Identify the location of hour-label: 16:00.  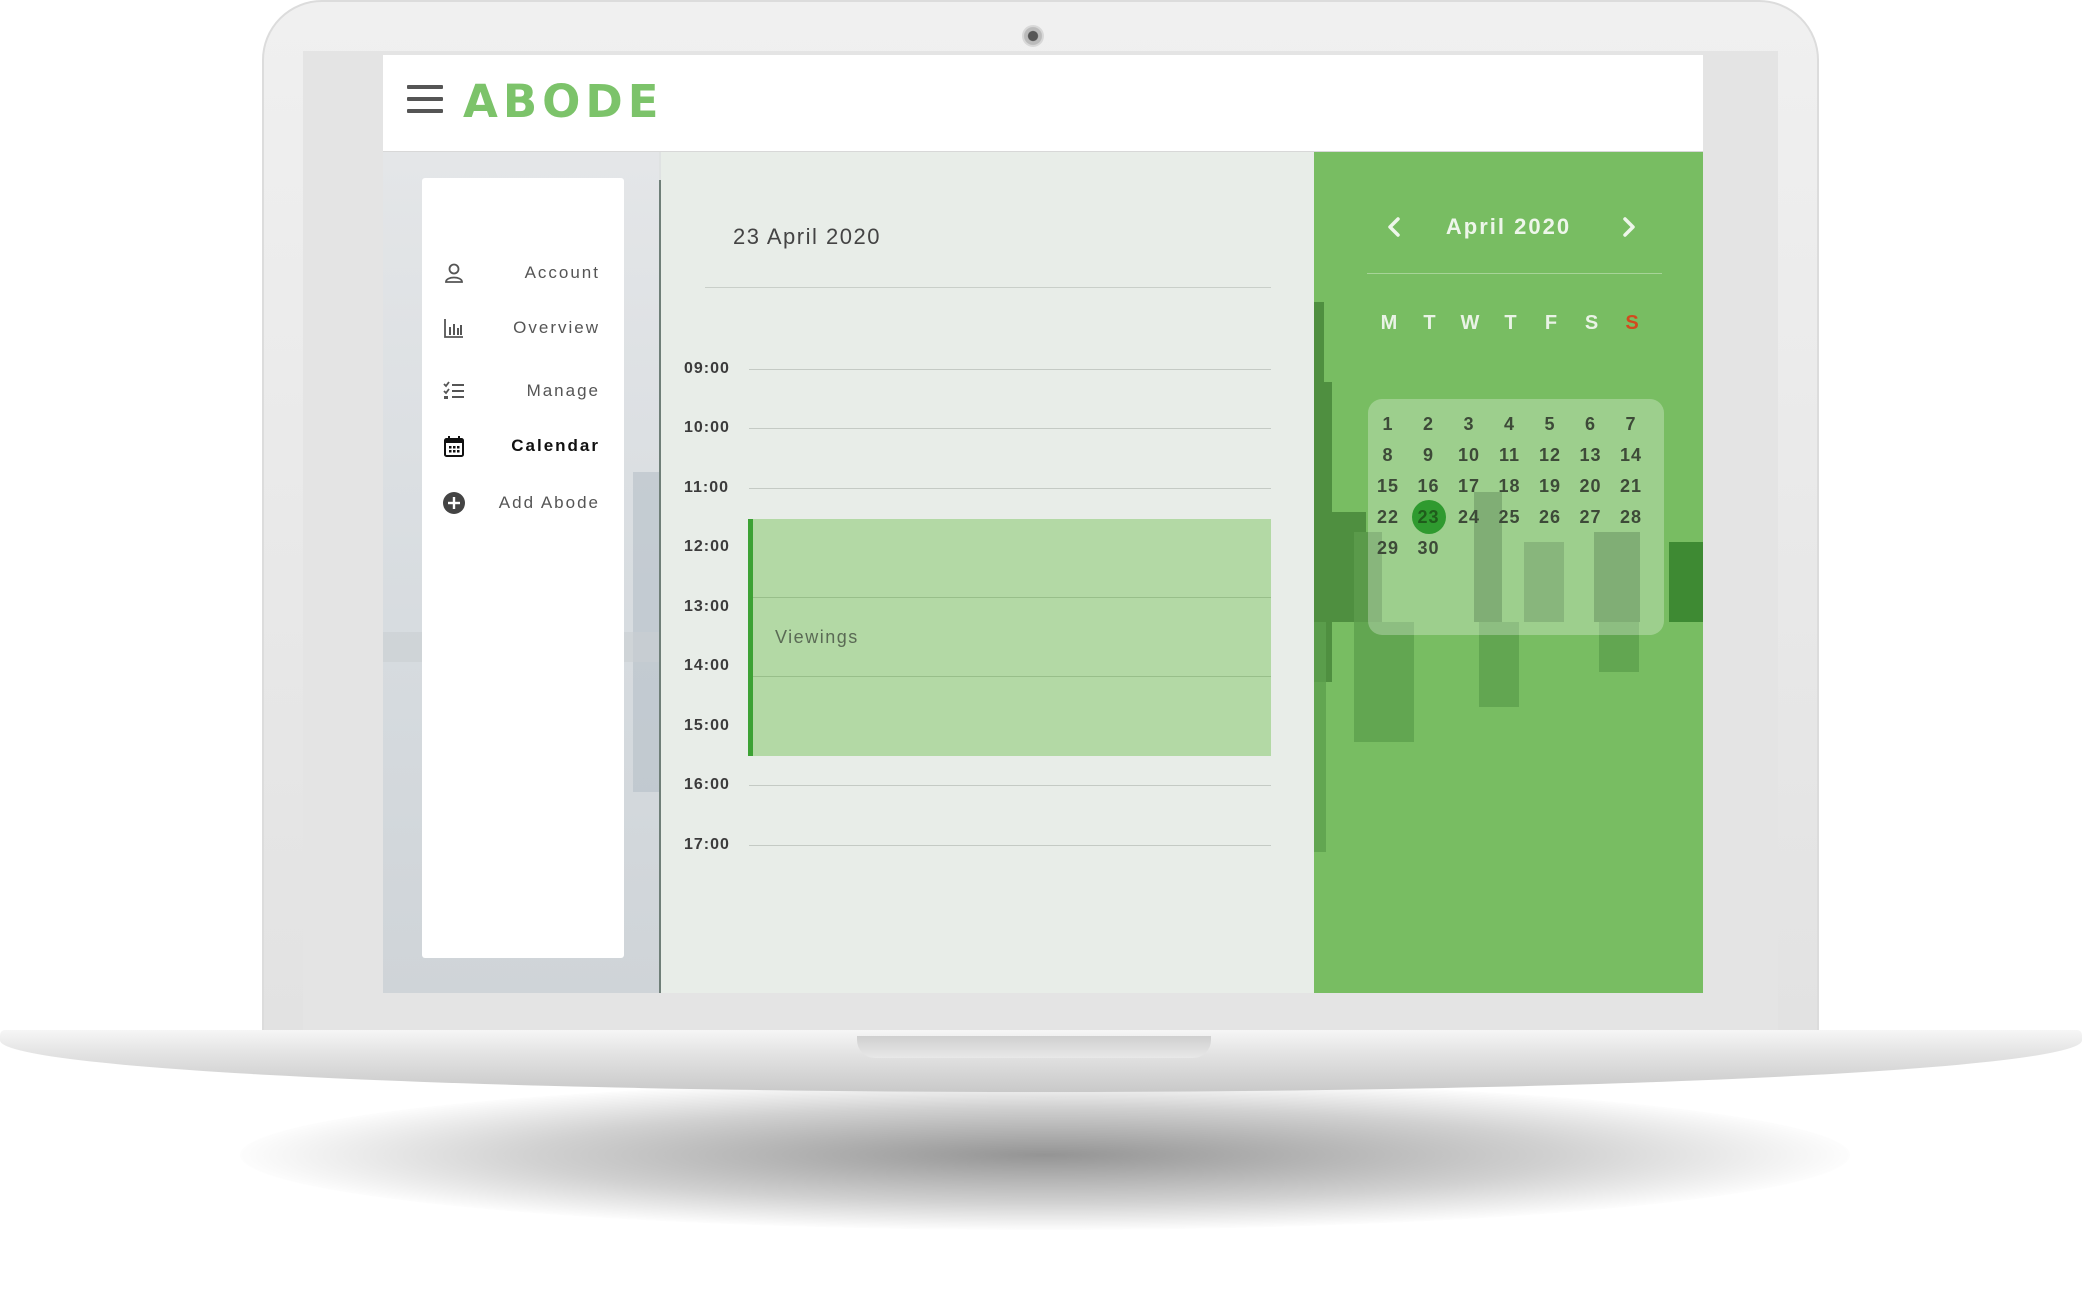
(707, 784).